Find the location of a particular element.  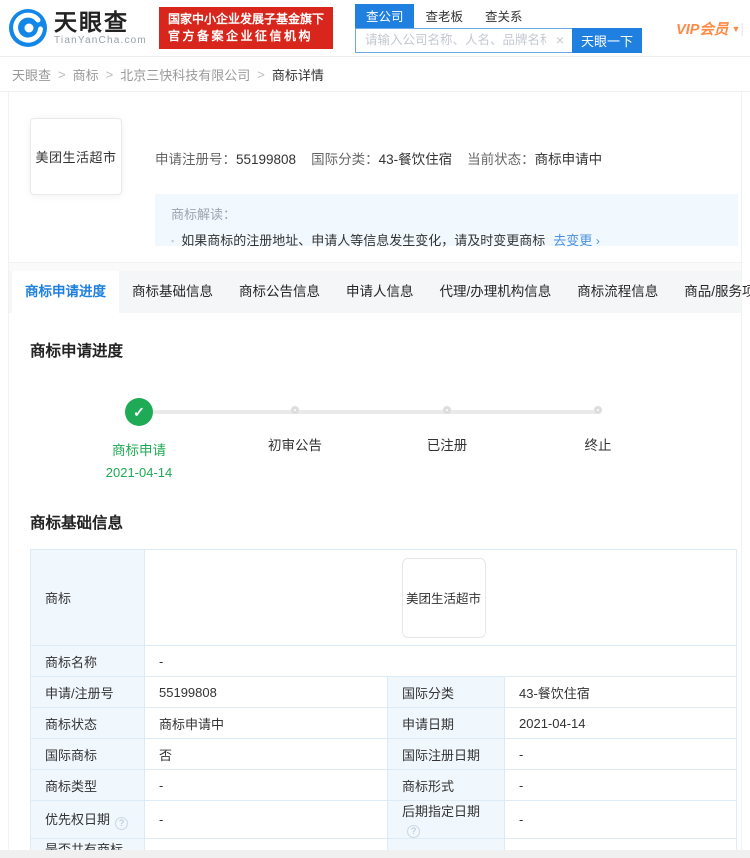

progress-title: 商标申请进度 is located at coordinates (77, 351).